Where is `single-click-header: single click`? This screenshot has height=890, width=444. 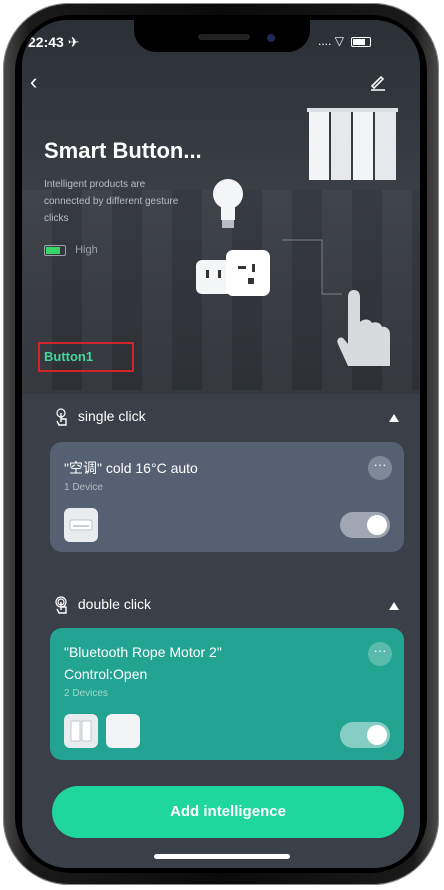 single-click-header: single click is located at coordinates (100, 417).